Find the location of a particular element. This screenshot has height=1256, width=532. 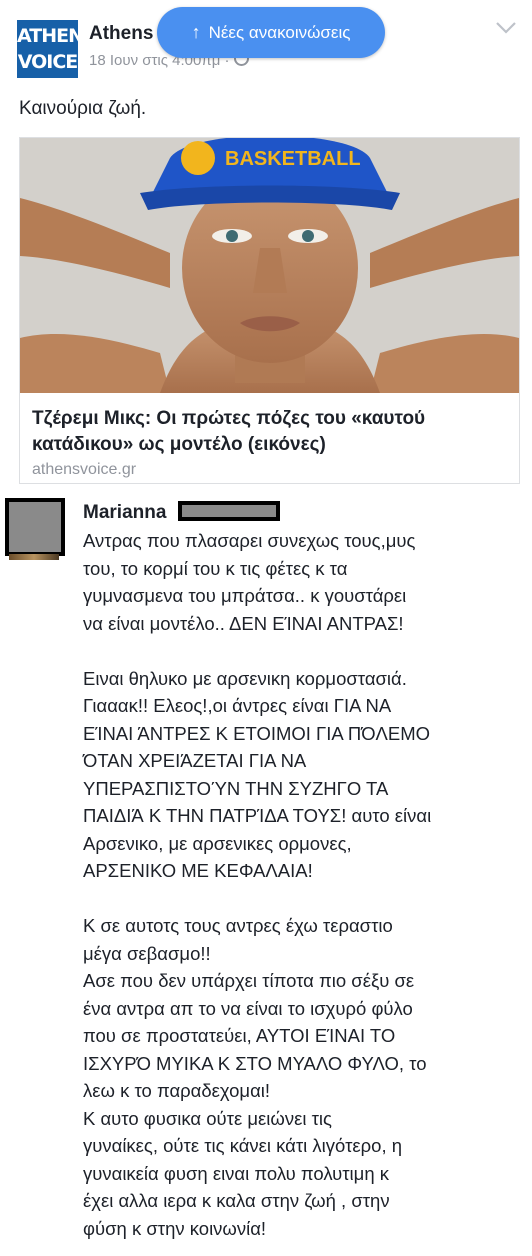

comment-line: ΙΣΧΥΡΌ ΜΥΙΚΑ Κ ΣΤΟ ΜΥΑΛΟ ΦΥΛΟ, το is located at coordinates (255, 1063).